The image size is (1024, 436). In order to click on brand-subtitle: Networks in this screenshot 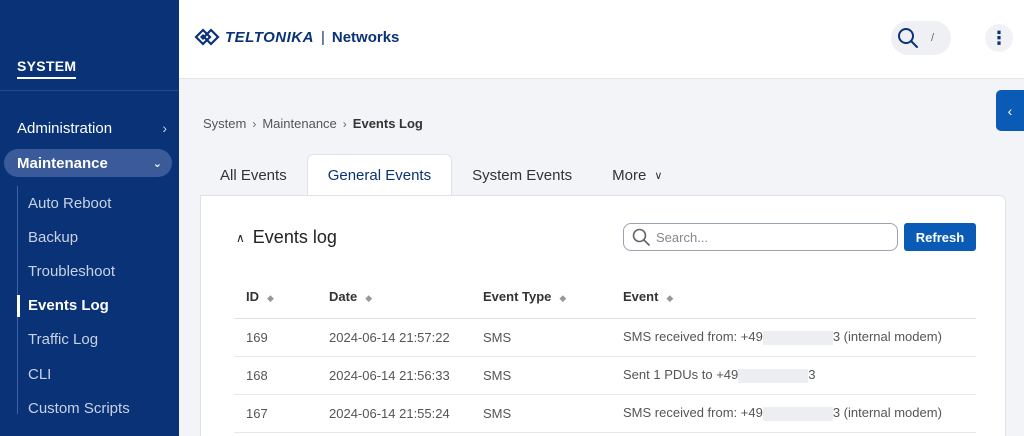, I will do `click(365, 37)`.